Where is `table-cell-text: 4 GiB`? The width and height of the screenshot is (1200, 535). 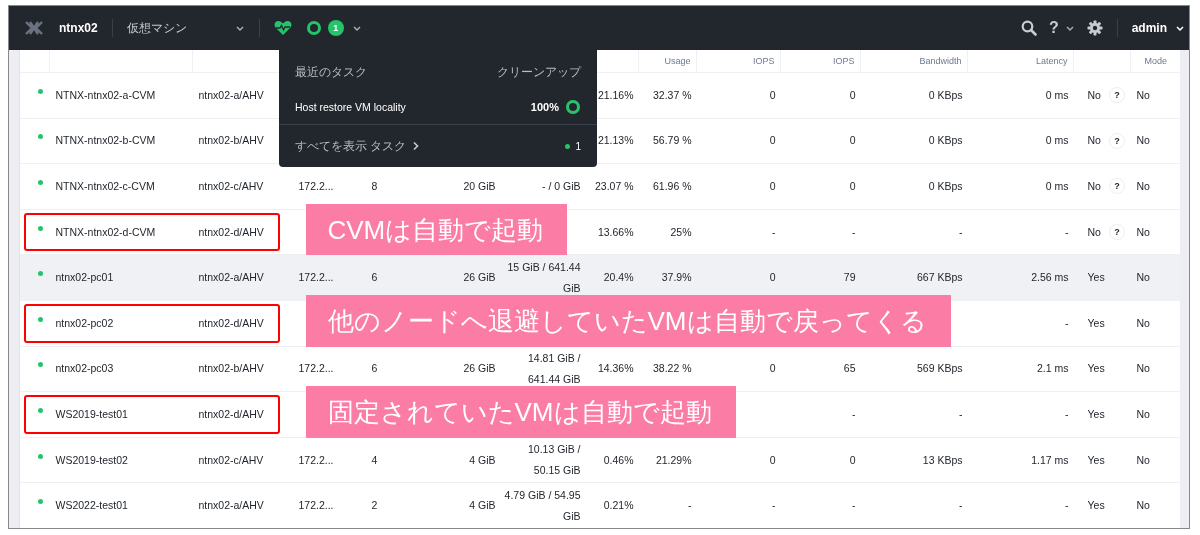
table-cell-text: 4 GiB is located at coordinates (482, 506).